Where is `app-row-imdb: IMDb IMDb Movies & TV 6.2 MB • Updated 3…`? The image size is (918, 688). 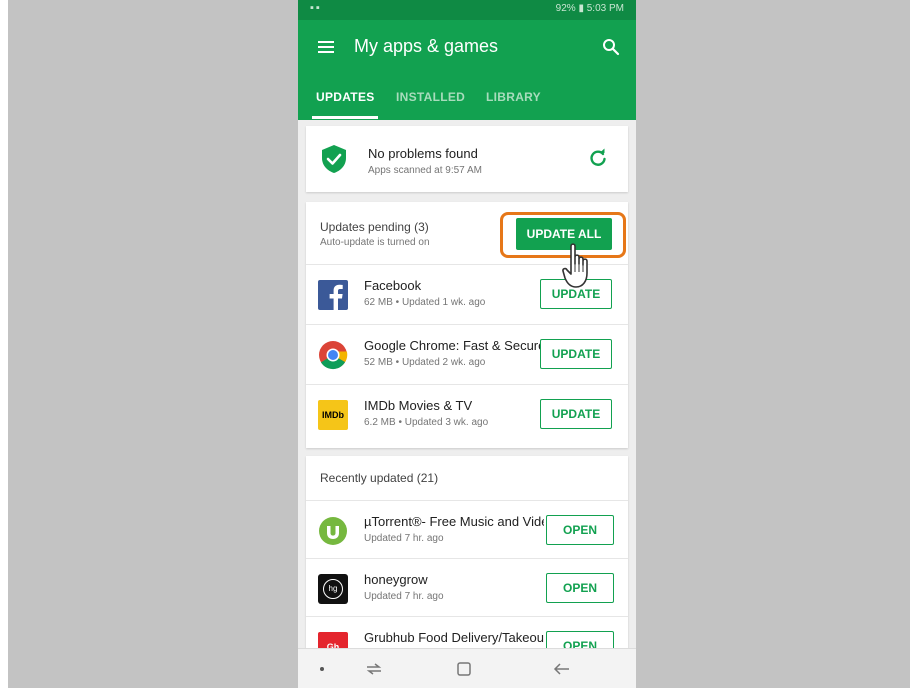 app-row-imdb: IMDb IMDb Movies & TV 6.2 MB • Updated 3… is located at coordinates (467, 414).